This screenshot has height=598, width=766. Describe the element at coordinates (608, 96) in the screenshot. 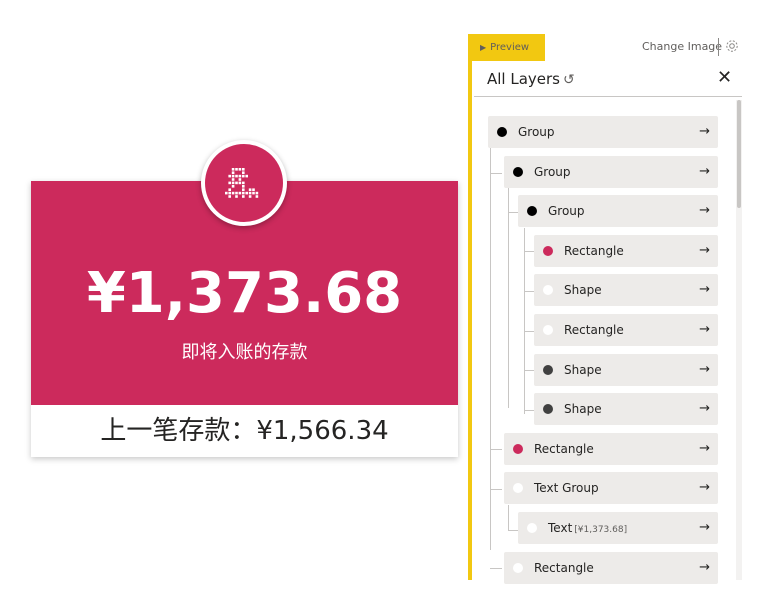

I see `panel-divider` at that location.